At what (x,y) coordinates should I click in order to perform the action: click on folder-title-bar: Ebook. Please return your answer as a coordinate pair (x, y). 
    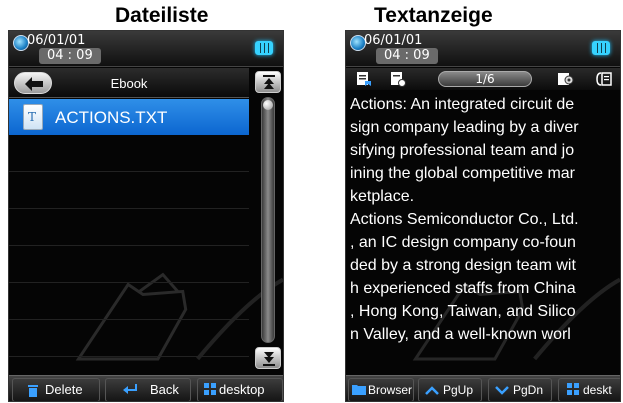
    Looking at the image, I should click on (129, 83).